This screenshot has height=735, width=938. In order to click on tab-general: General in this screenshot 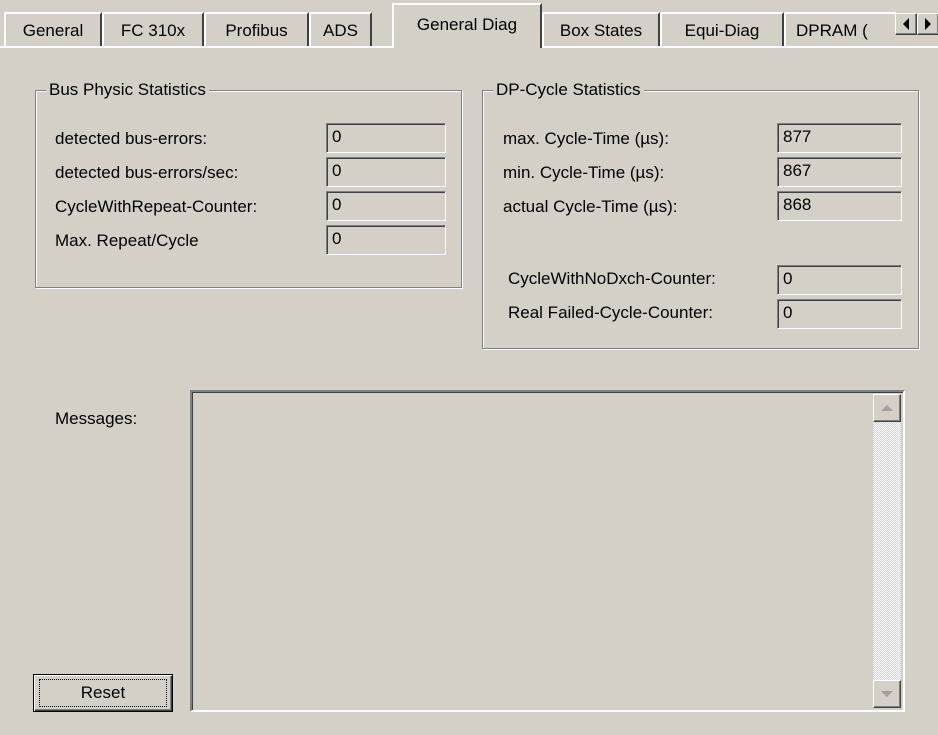, I will do `click(53, 30)`.